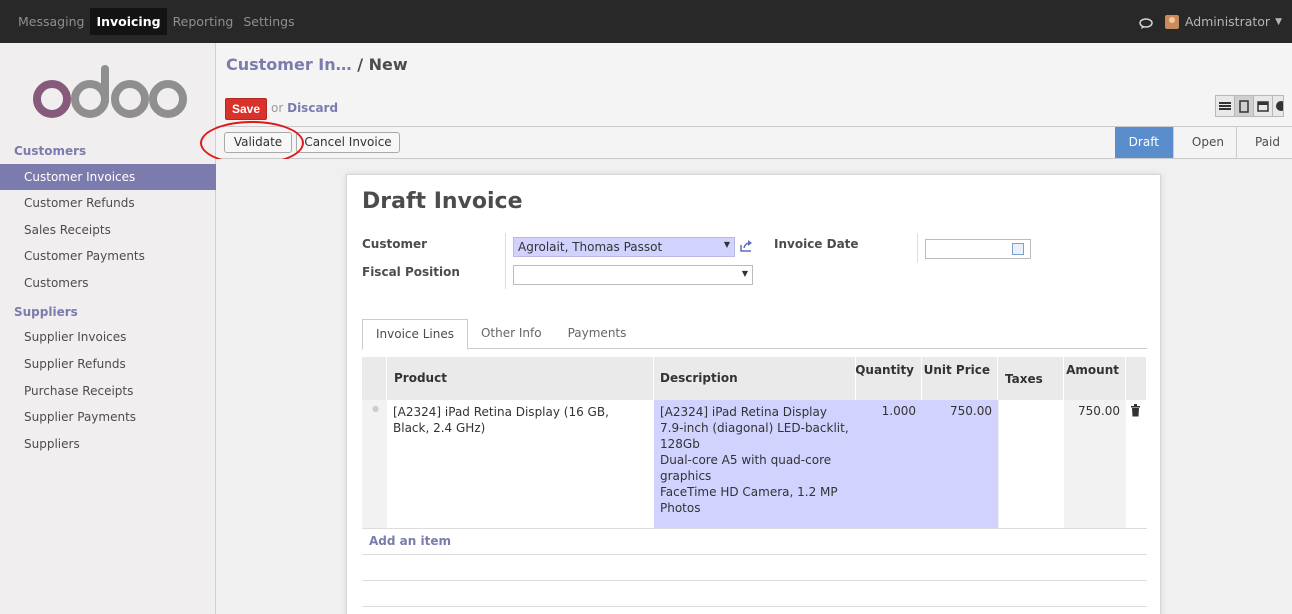 Image resolution: width=1292 pixels, height=614 pixels. What do you see at coordinates (382, 64) in the screenshot?
I see `breadcrumb-current: / New` at bounding box center [382, 64].